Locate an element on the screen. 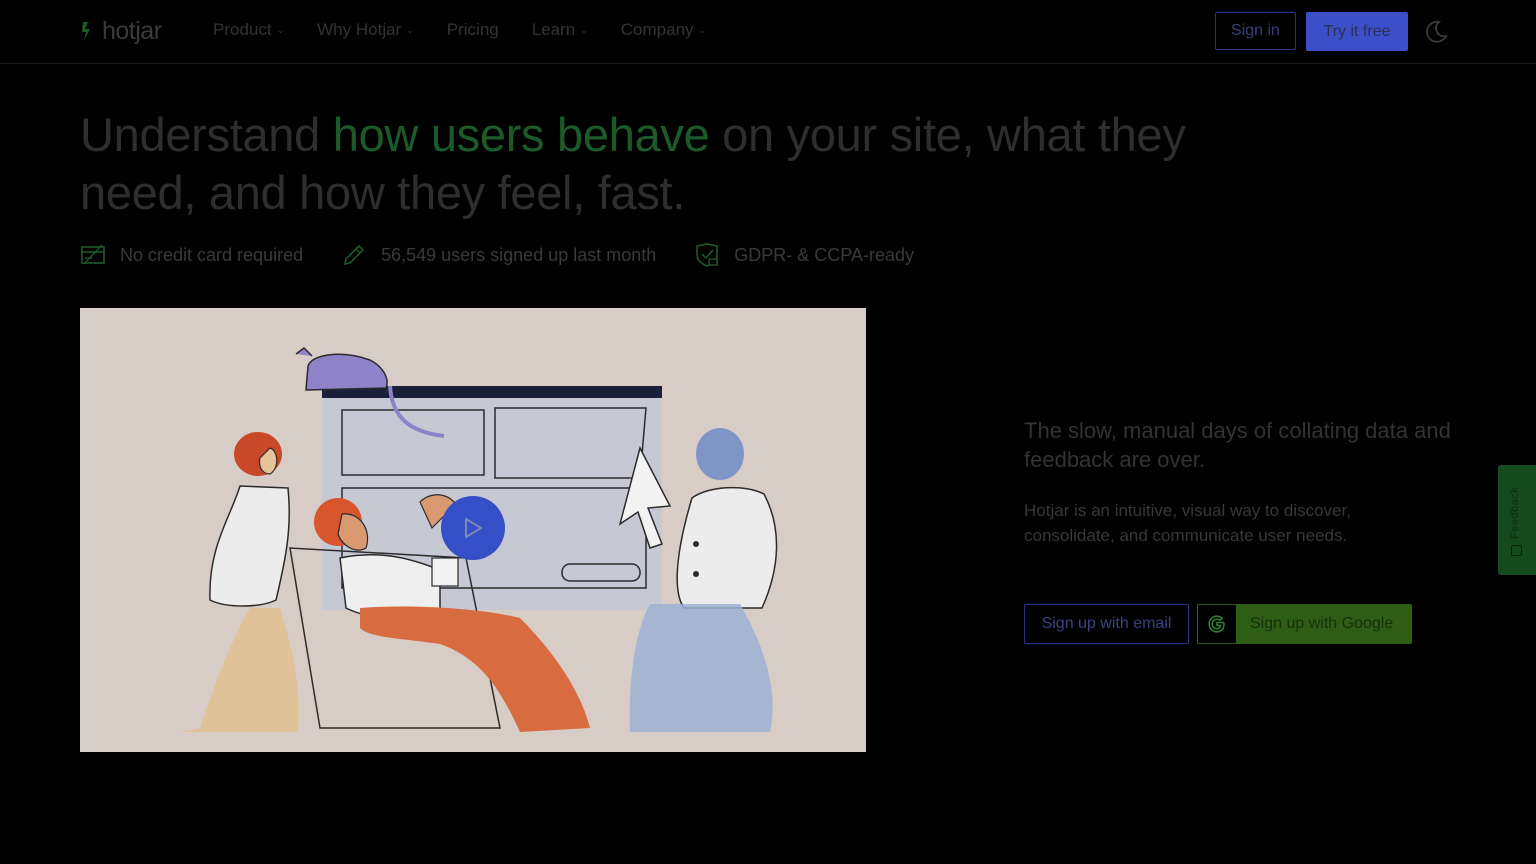 This screenshot has width=1536, height=864. benefit-users-signed-up: 56,549 users signed up last month is located at coordinates (498, 255).